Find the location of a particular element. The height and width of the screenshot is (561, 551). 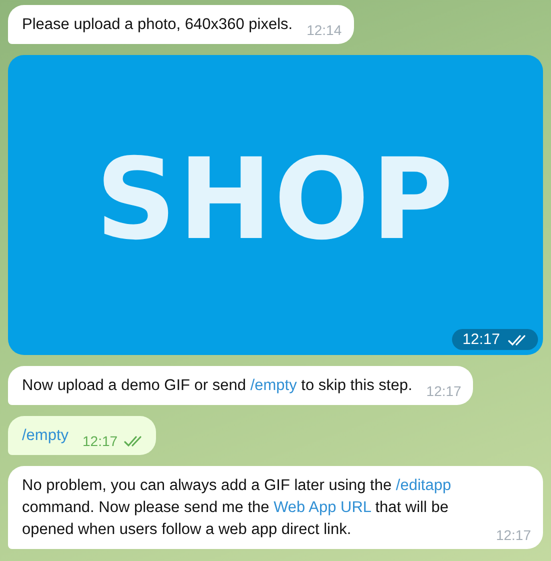

time-badge: 12:17 is located at coordinates (495, 339).